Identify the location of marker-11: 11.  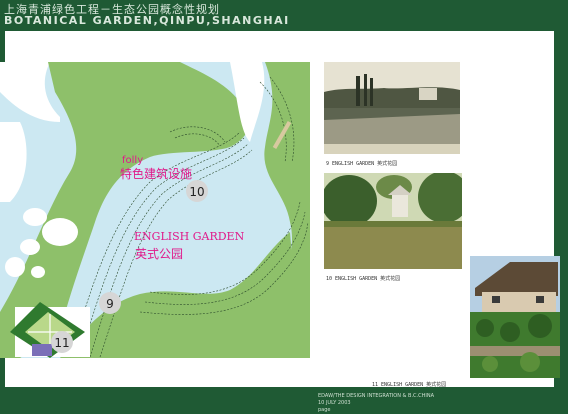
(62, 342).